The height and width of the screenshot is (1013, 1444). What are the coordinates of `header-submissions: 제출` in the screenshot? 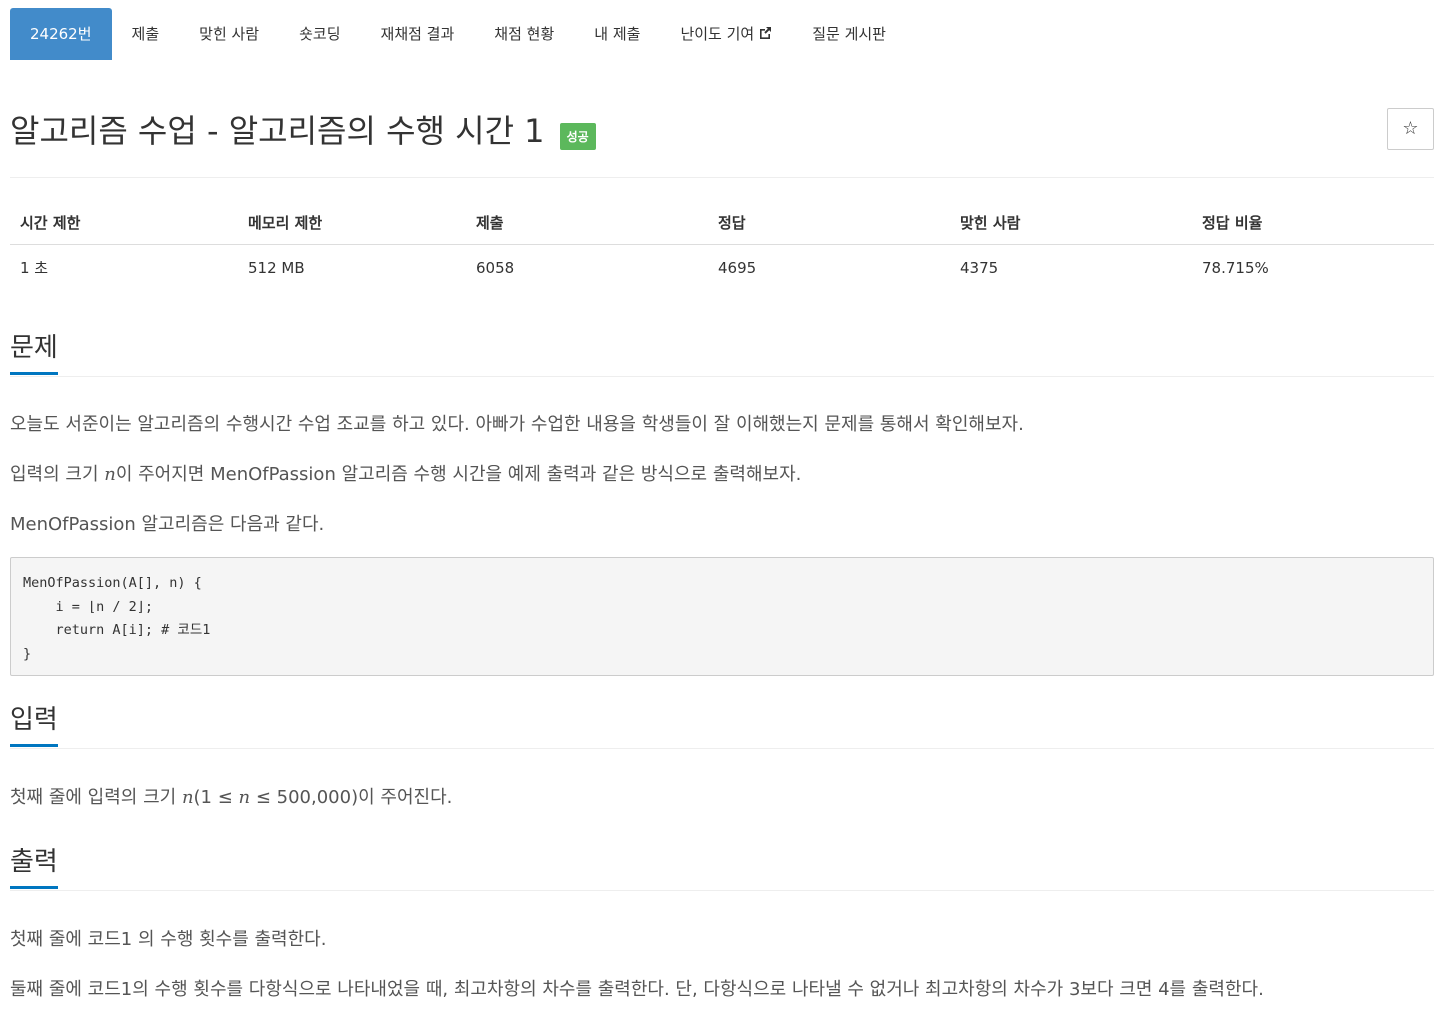 It's located at (587, 222).